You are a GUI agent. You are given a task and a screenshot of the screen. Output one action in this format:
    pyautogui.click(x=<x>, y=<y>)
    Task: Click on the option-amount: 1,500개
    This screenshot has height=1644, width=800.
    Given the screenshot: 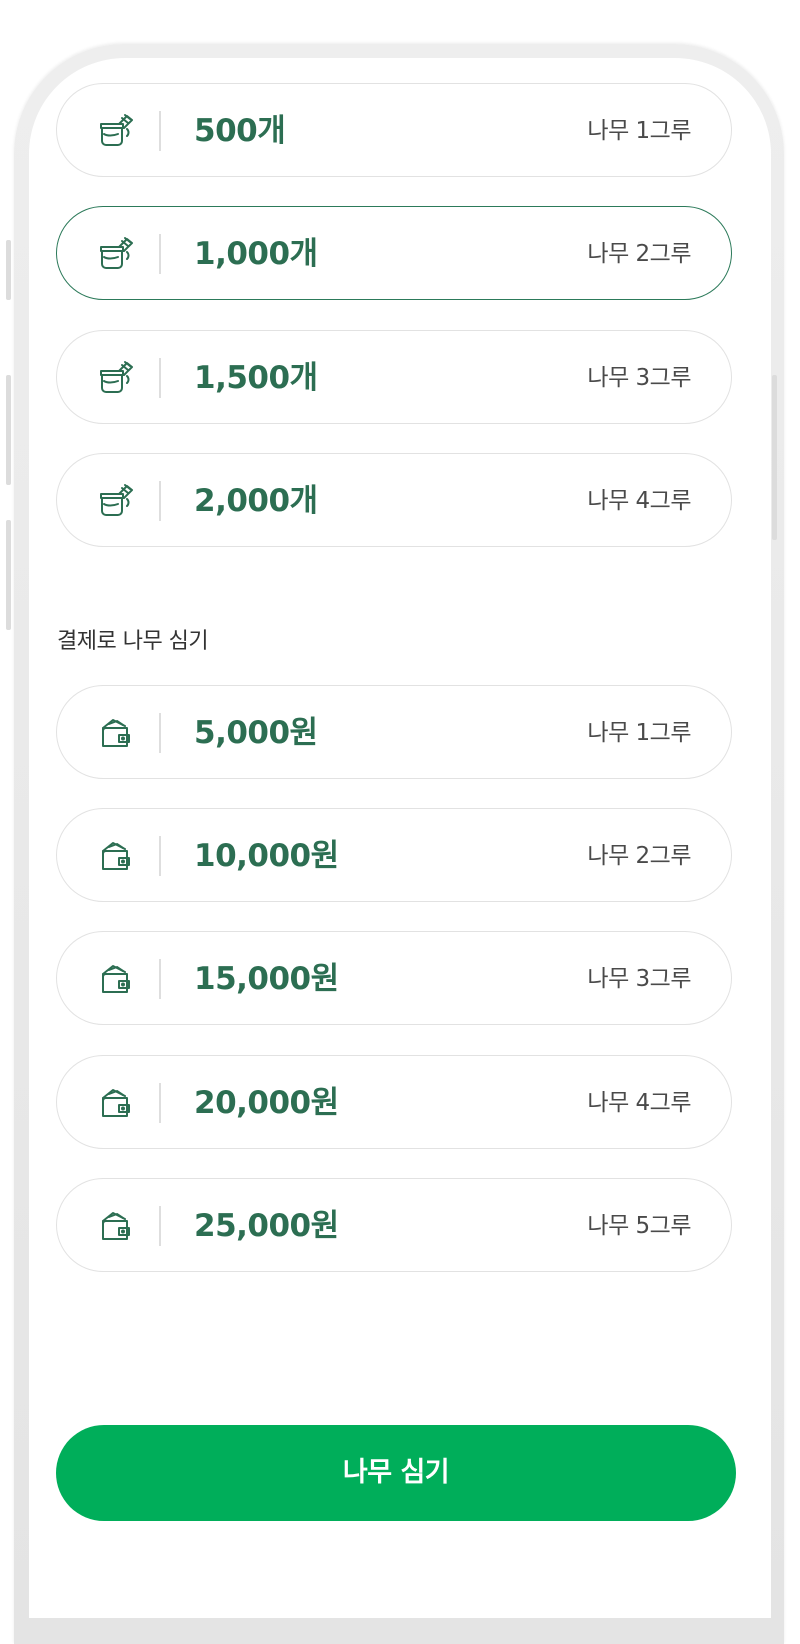 What is the action you would take?
    pyautogui.click(x=256, y=378)
    